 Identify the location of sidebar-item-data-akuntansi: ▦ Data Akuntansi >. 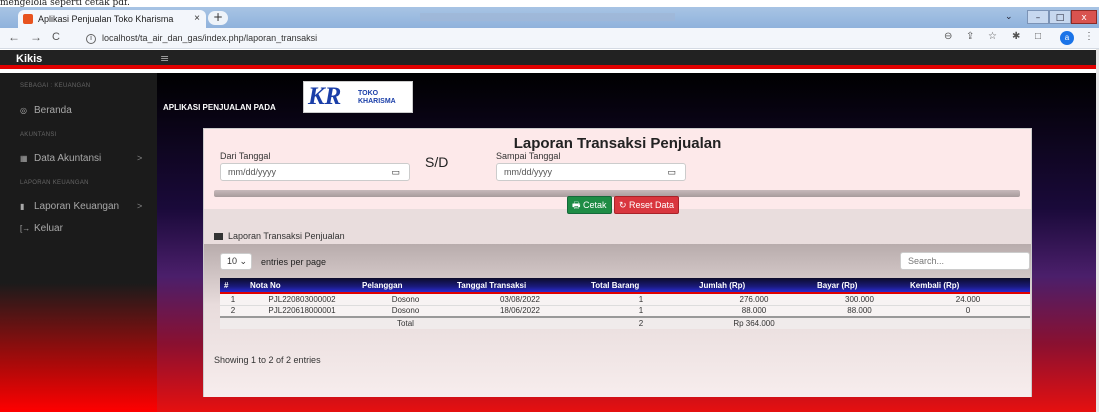
(81, 158).